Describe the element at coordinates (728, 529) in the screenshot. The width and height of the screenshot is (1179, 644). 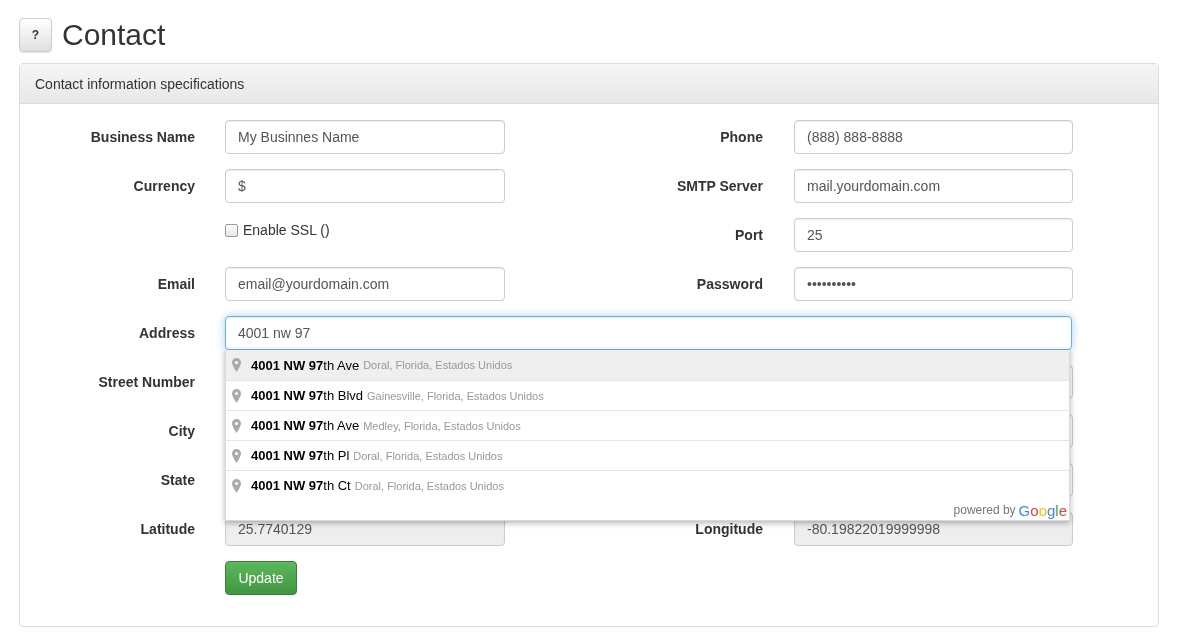
I see `field-label: Longitude` at that location.